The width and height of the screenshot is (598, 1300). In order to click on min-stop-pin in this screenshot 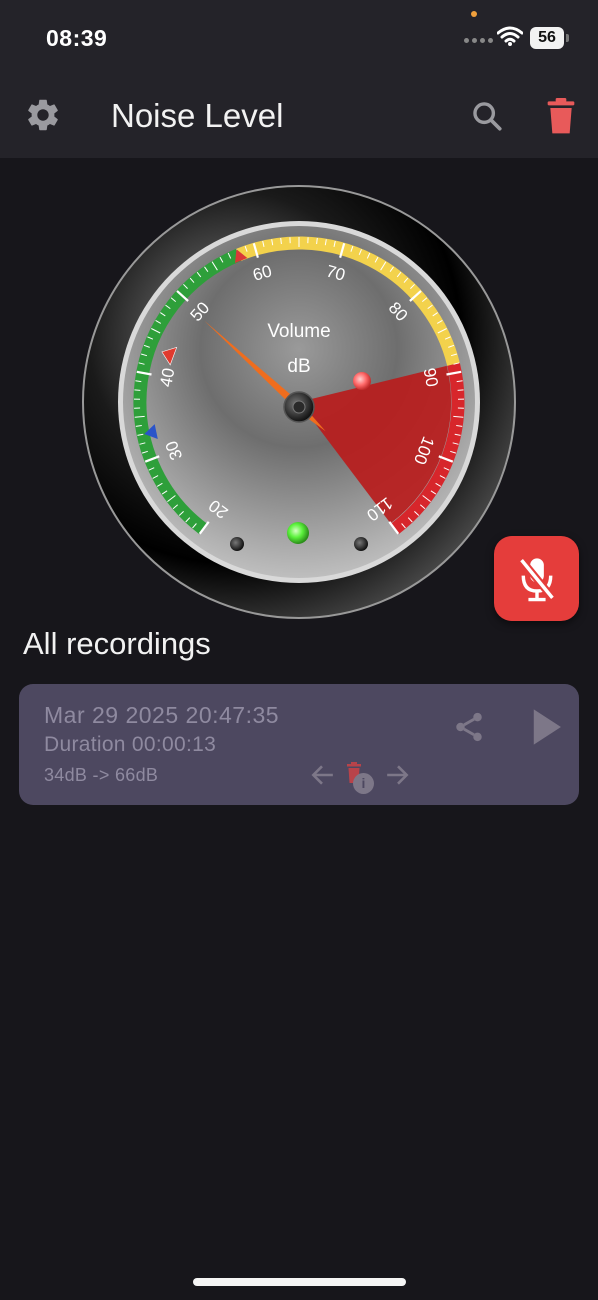, I will do `click(237, 544)`.